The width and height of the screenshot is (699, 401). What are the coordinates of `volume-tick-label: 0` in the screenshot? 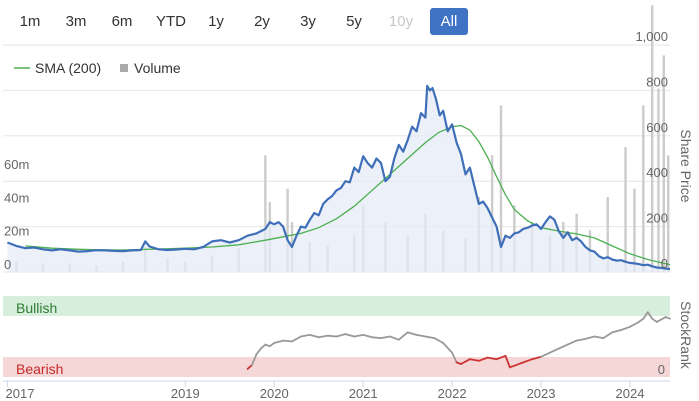 It's located at (7, 264).